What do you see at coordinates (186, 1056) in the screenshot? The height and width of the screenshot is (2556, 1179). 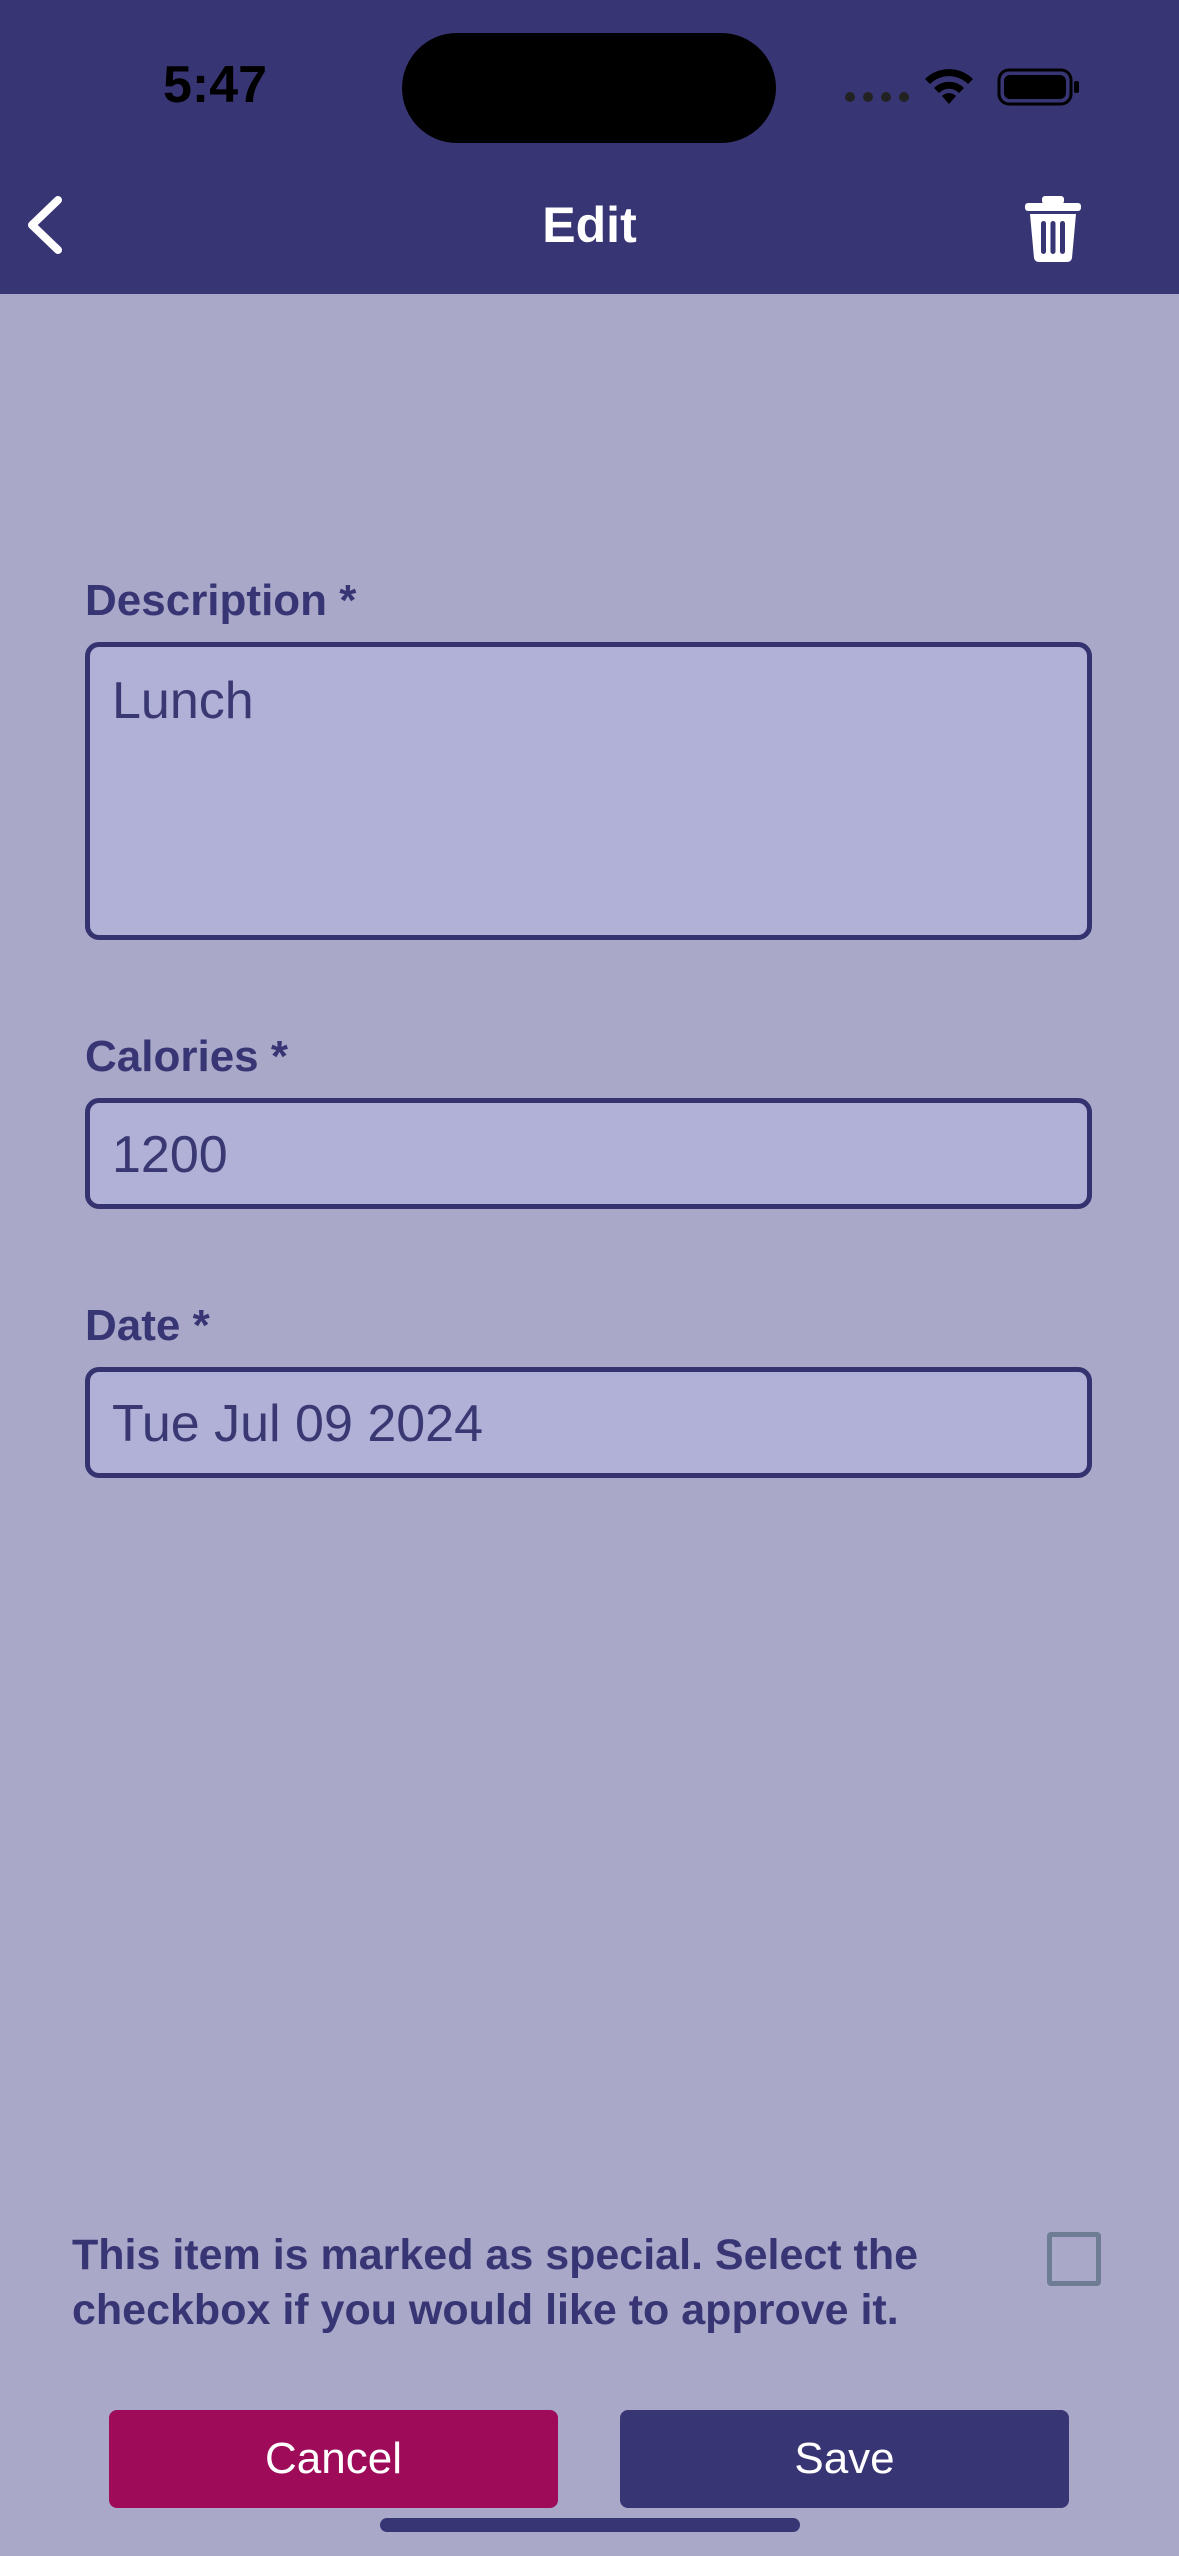 I see `calories-label: Calories *` at bounding box center [186, 1056].